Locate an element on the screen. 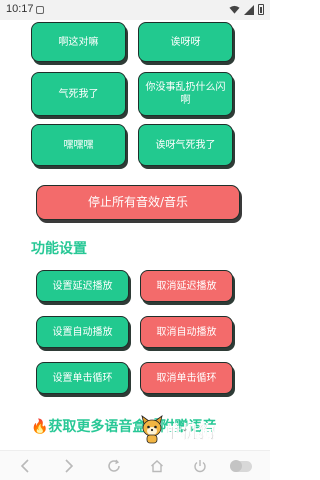  sound-button-label: 气死我了 is located at coordinates (78, 94).